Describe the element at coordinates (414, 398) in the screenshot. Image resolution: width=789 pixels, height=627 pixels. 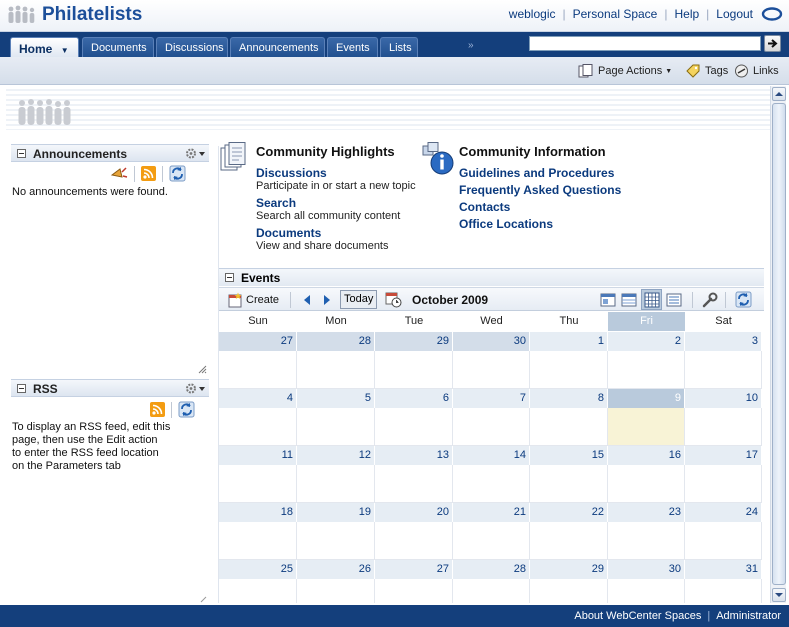
I see `calendar-day-number: 6` at that location.